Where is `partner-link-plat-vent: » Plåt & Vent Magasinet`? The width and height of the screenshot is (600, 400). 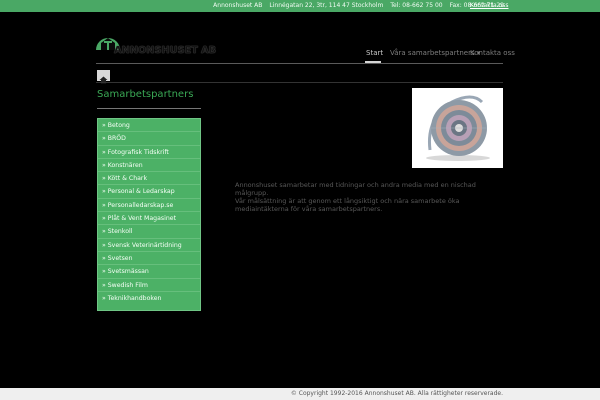
partner-link-plat-vent: » Plåt & Vent Magasinet is located at coordinates (149, 219).